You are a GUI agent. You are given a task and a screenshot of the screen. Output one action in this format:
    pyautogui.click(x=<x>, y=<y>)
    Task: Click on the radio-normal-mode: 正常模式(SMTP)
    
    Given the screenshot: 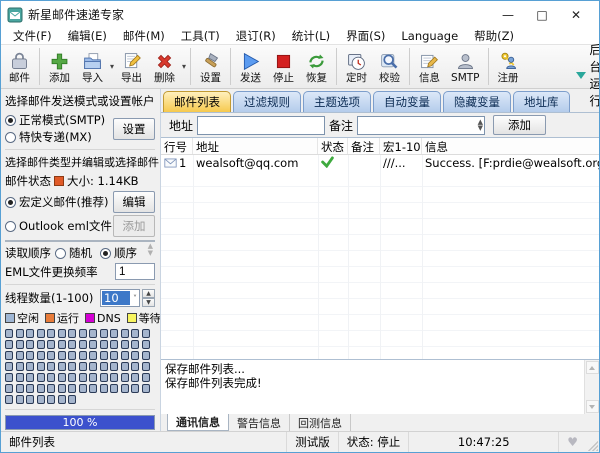 What is the action you would take?
    pyautogui.click(x=59, y=120)
    